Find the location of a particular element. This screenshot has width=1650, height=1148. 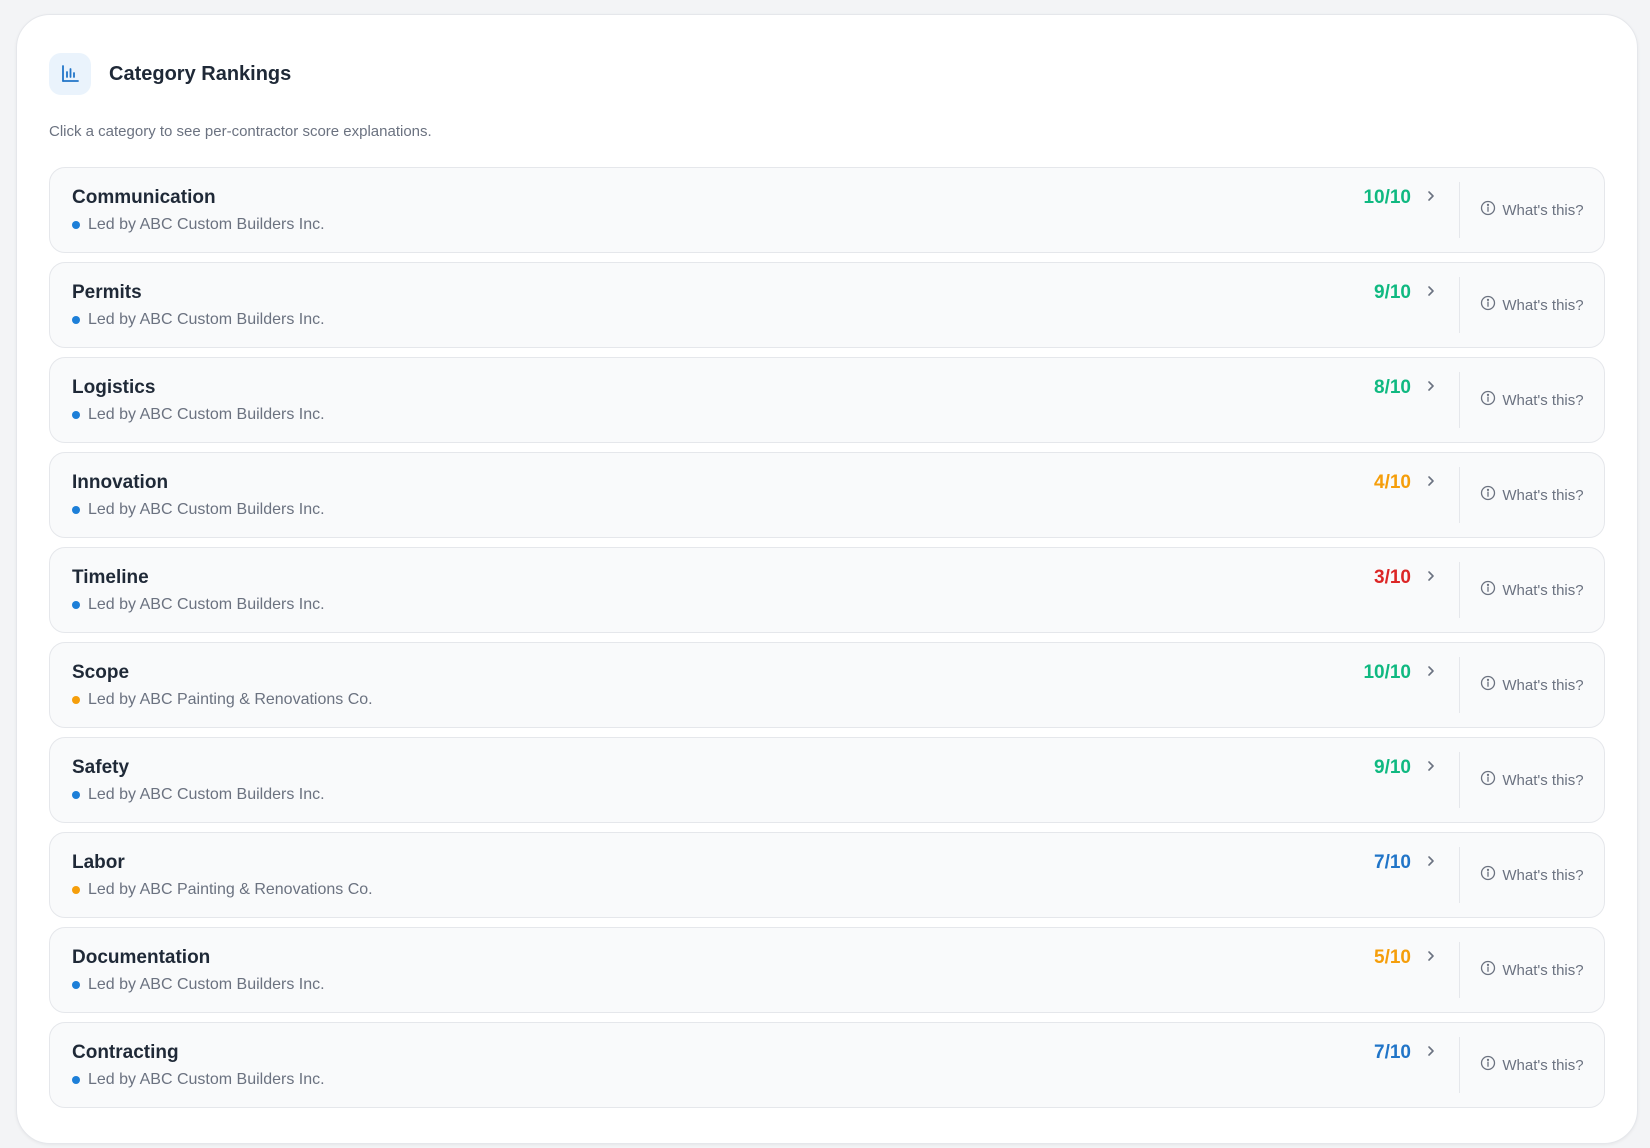

score-group: 9/10 is located at coordinates (1405, 768).